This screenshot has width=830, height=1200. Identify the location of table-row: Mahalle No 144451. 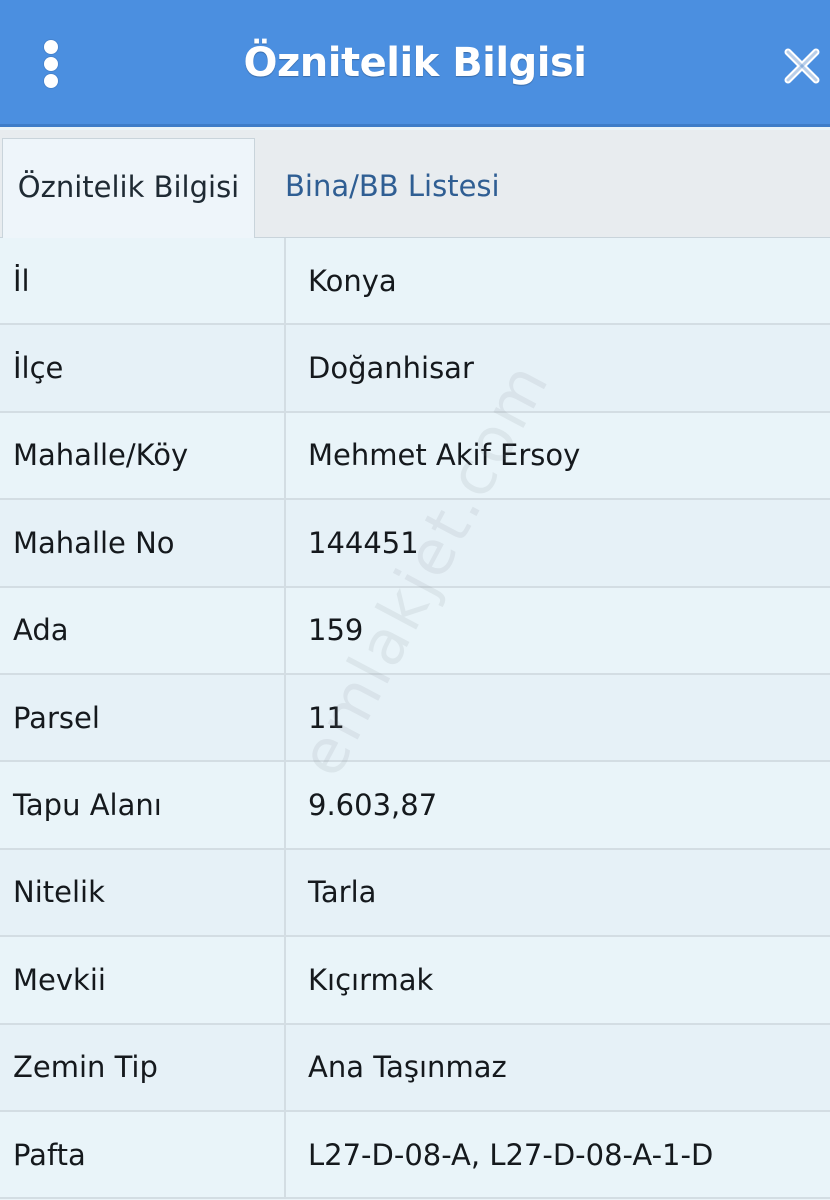
(415, 544).